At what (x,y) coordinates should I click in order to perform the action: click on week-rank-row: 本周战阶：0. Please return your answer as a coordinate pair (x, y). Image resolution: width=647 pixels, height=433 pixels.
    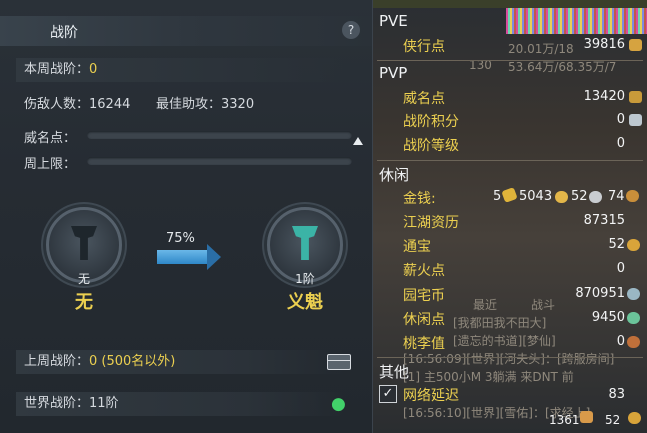
    Looking at the image, I should click on (180, 70).